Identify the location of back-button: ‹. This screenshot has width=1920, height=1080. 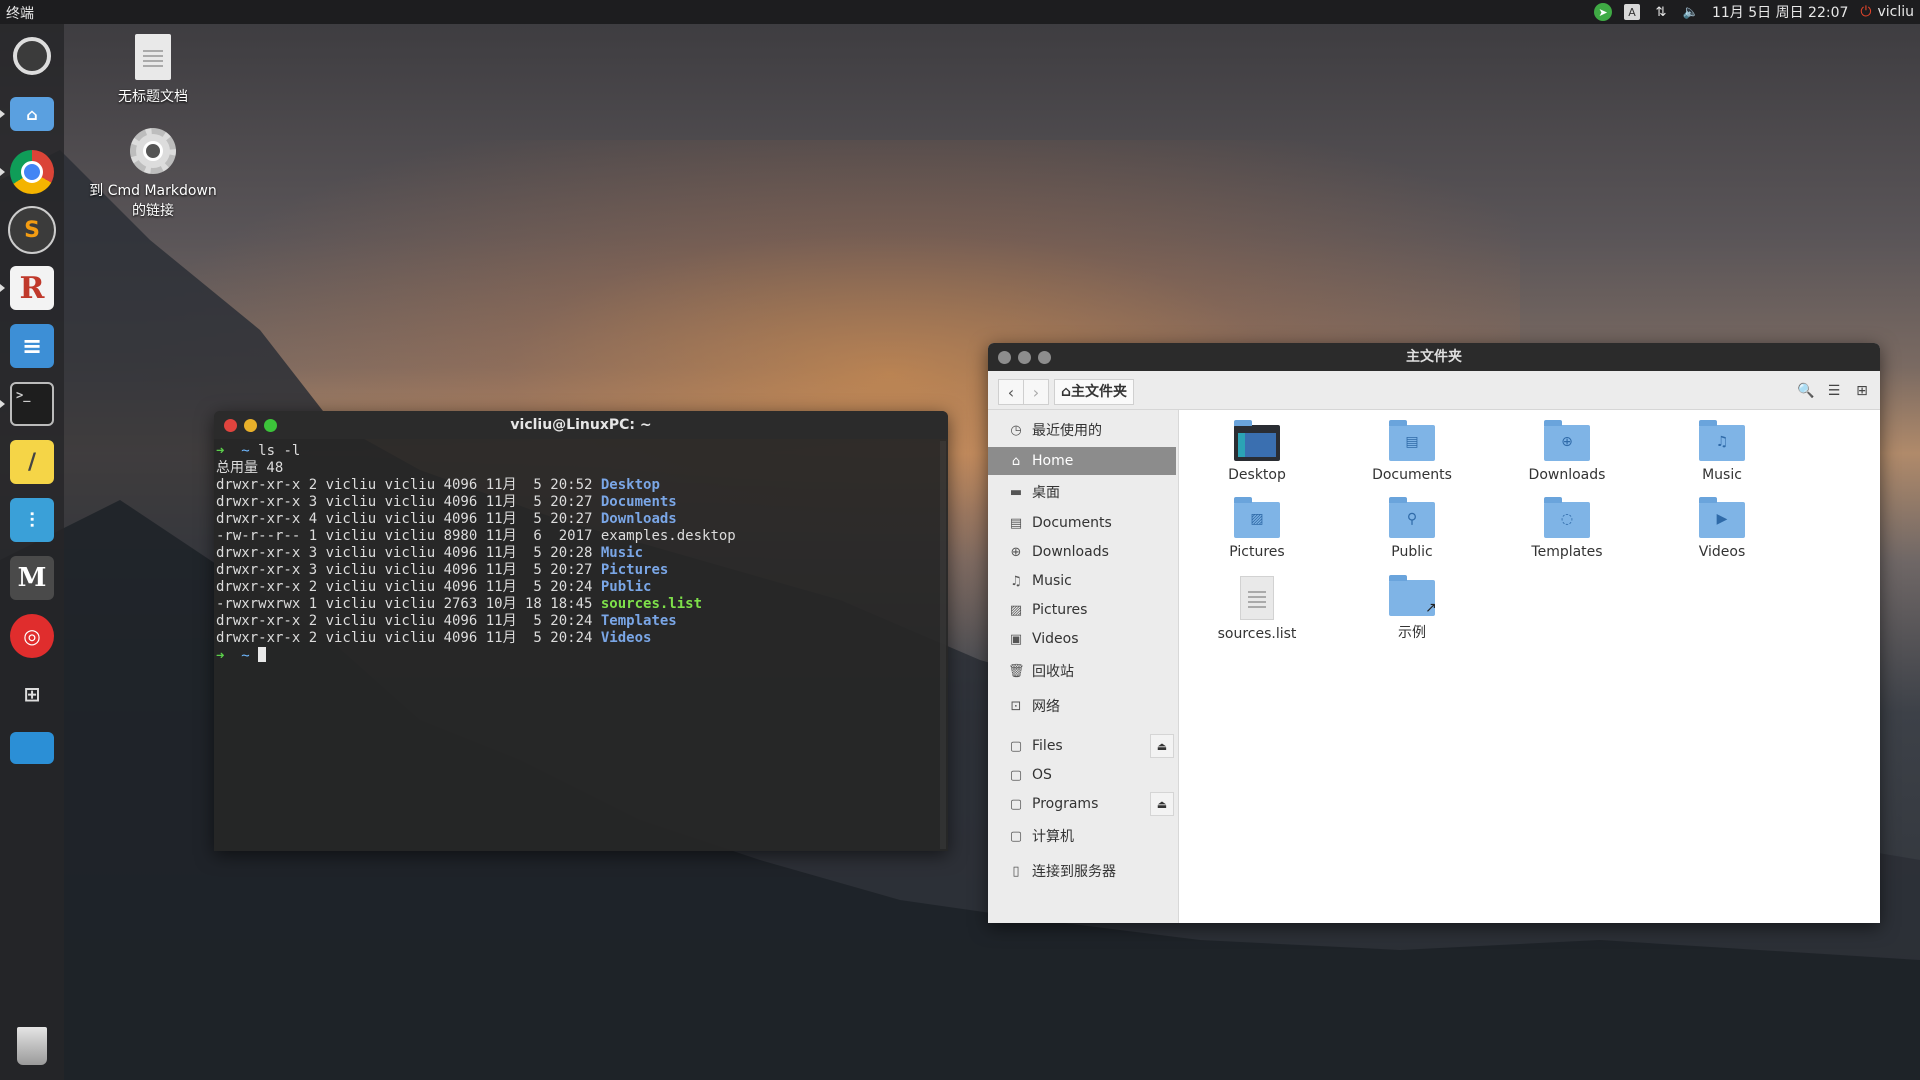
(1011, 392).